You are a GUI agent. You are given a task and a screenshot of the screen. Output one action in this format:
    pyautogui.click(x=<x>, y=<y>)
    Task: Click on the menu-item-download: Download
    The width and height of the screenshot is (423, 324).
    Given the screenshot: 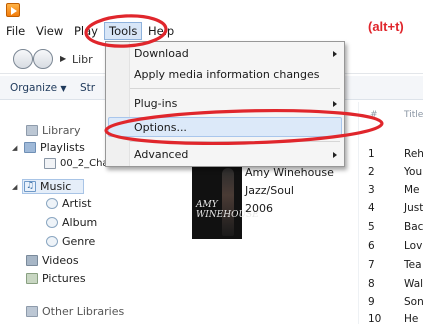 What is the action you would take?
    pyautogui.click(x=161, y=53)
    